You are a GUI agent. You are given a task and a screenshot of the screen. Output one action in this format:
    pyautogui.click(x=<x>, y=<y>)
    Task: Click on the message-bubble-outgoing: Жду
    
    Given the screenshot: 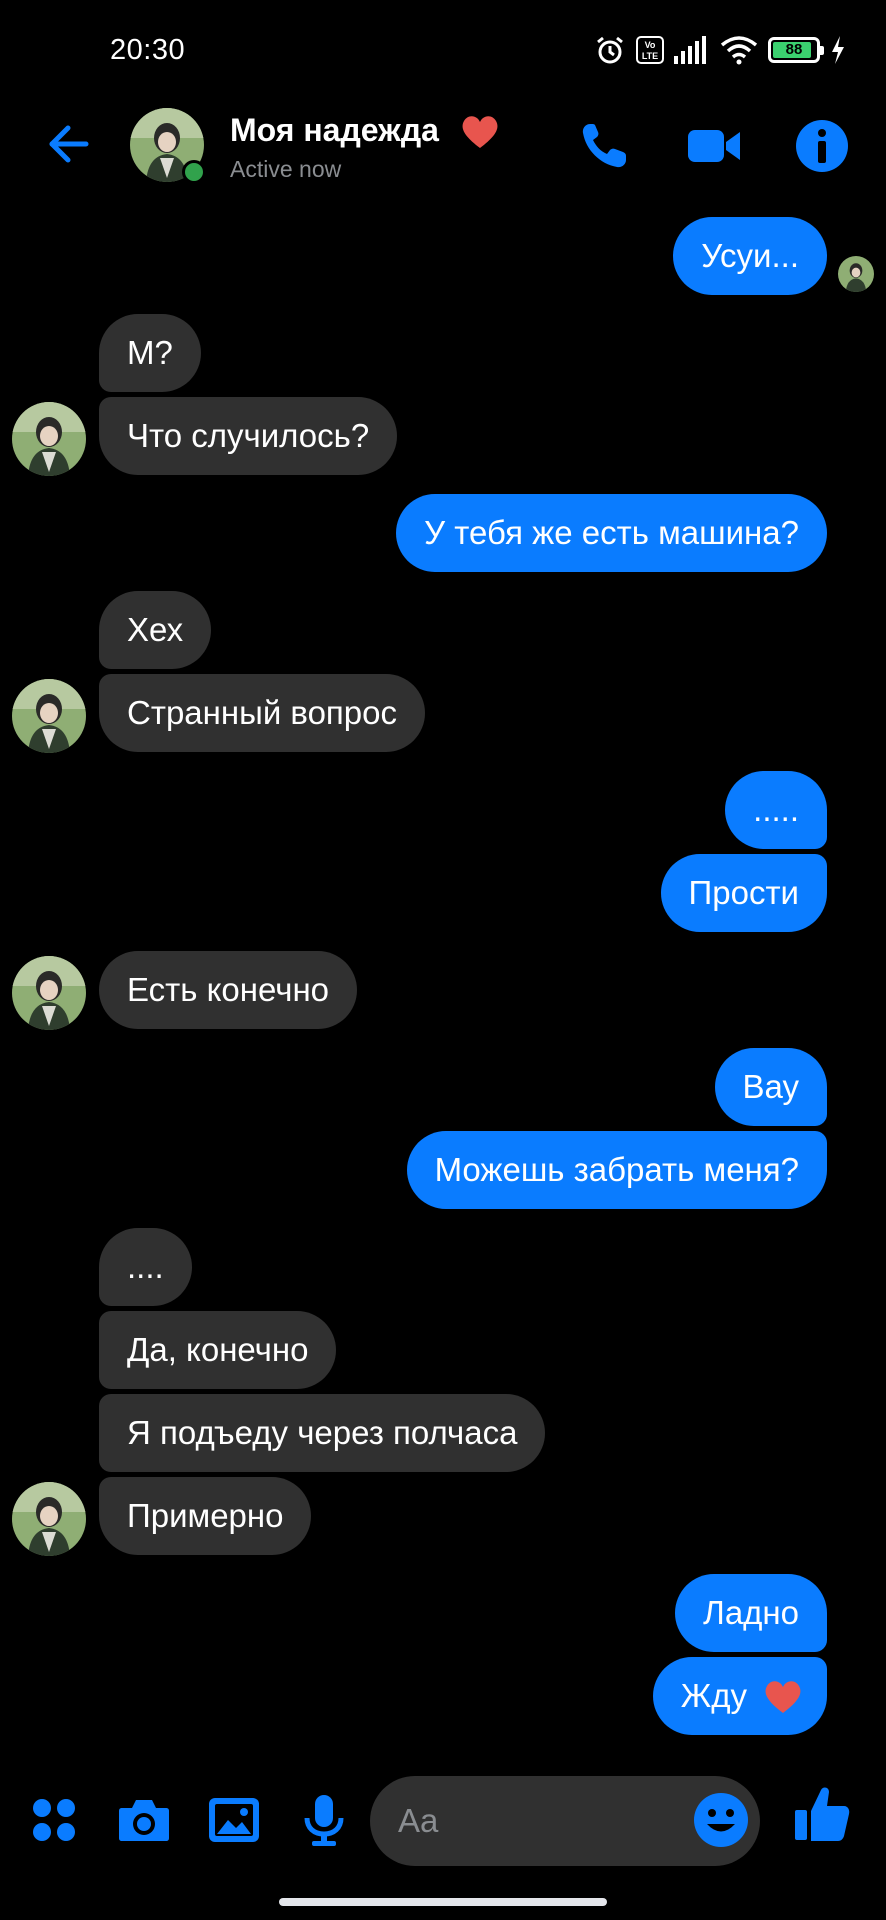 What is the action you would take?
    pyautogui.click(x=739, y=1696)
    